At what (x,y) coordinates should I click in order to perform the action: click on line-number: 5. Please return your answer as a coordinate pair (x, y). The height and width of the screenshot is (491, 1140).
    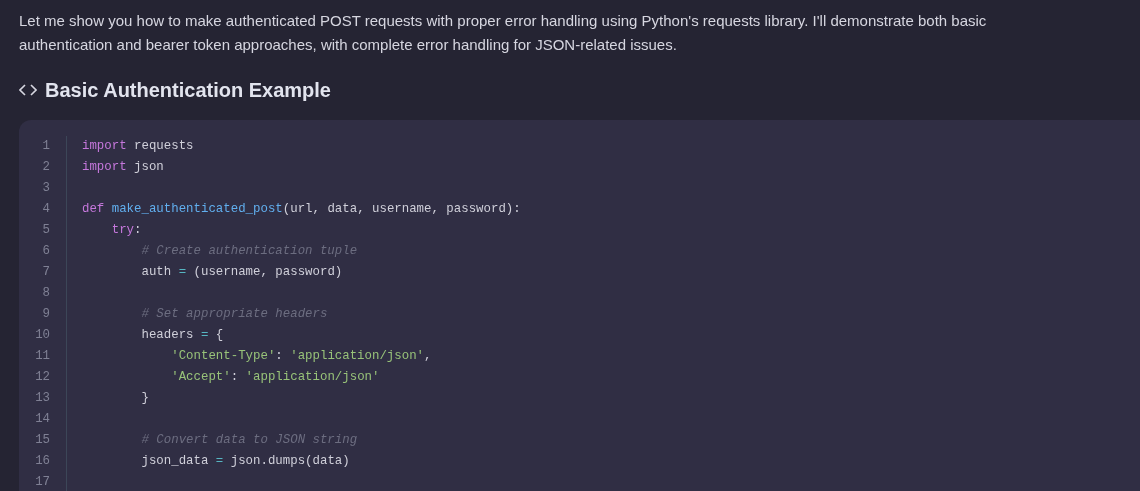
    Looking at the image, I should click on (46, 230).